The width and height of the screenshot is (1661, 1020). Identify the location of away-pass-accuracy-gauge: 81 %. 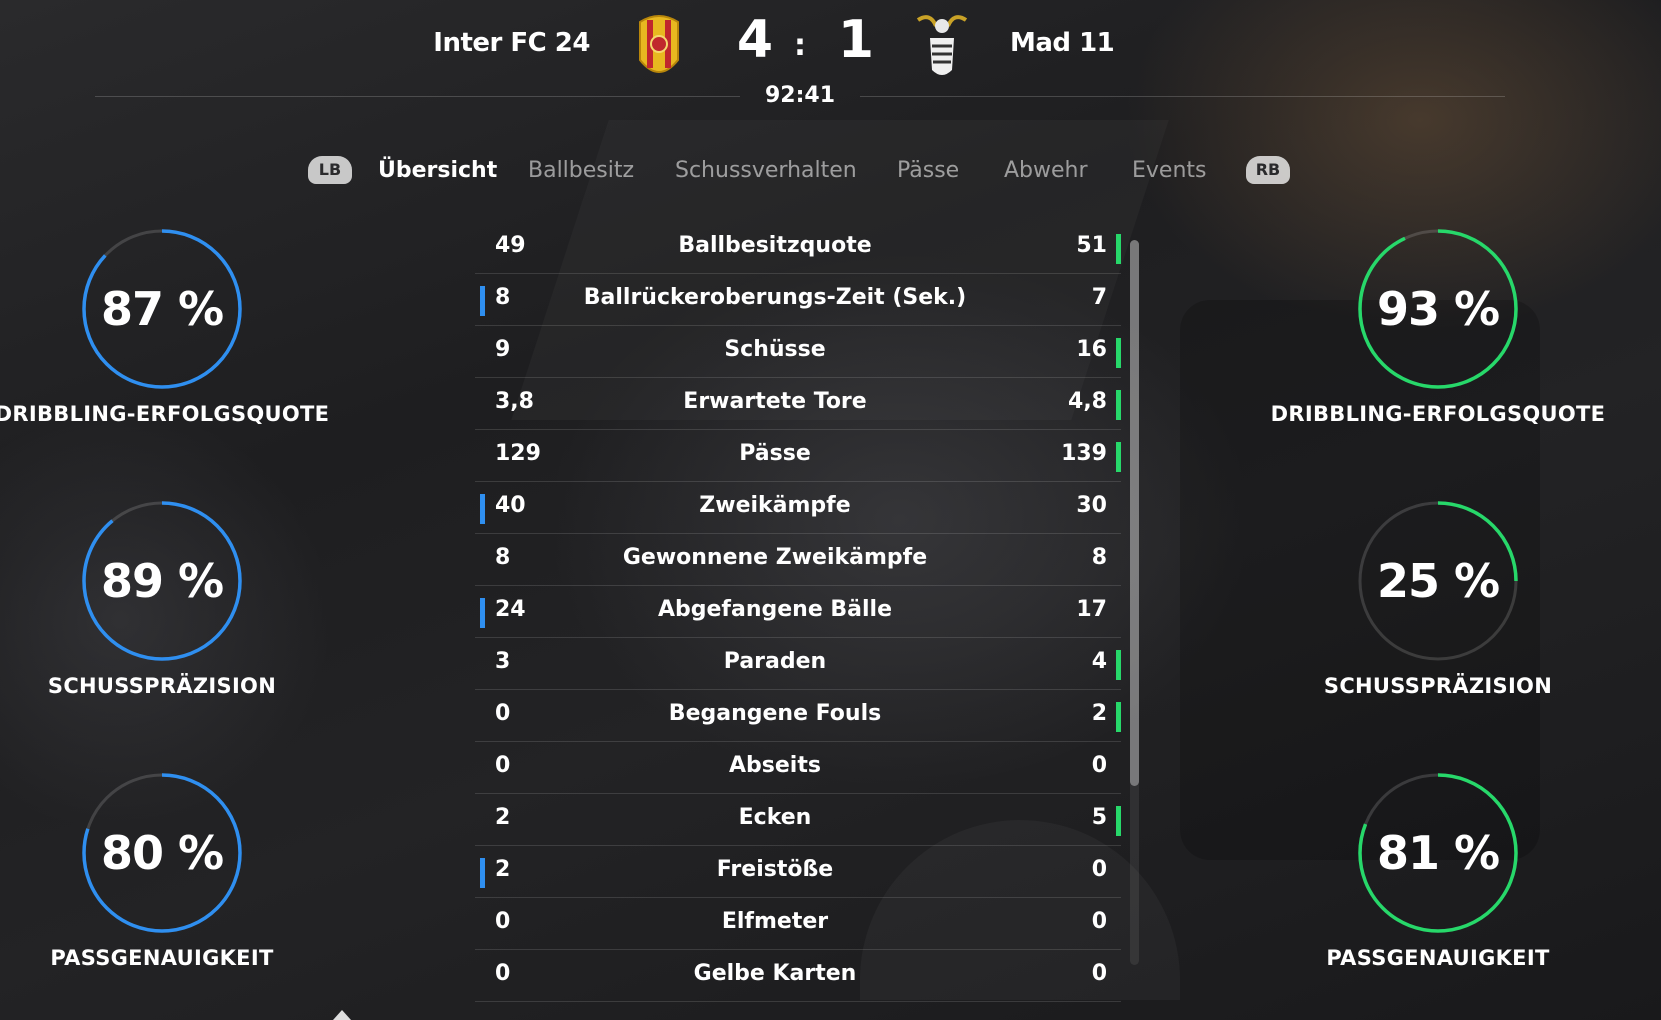
(1438, 853).